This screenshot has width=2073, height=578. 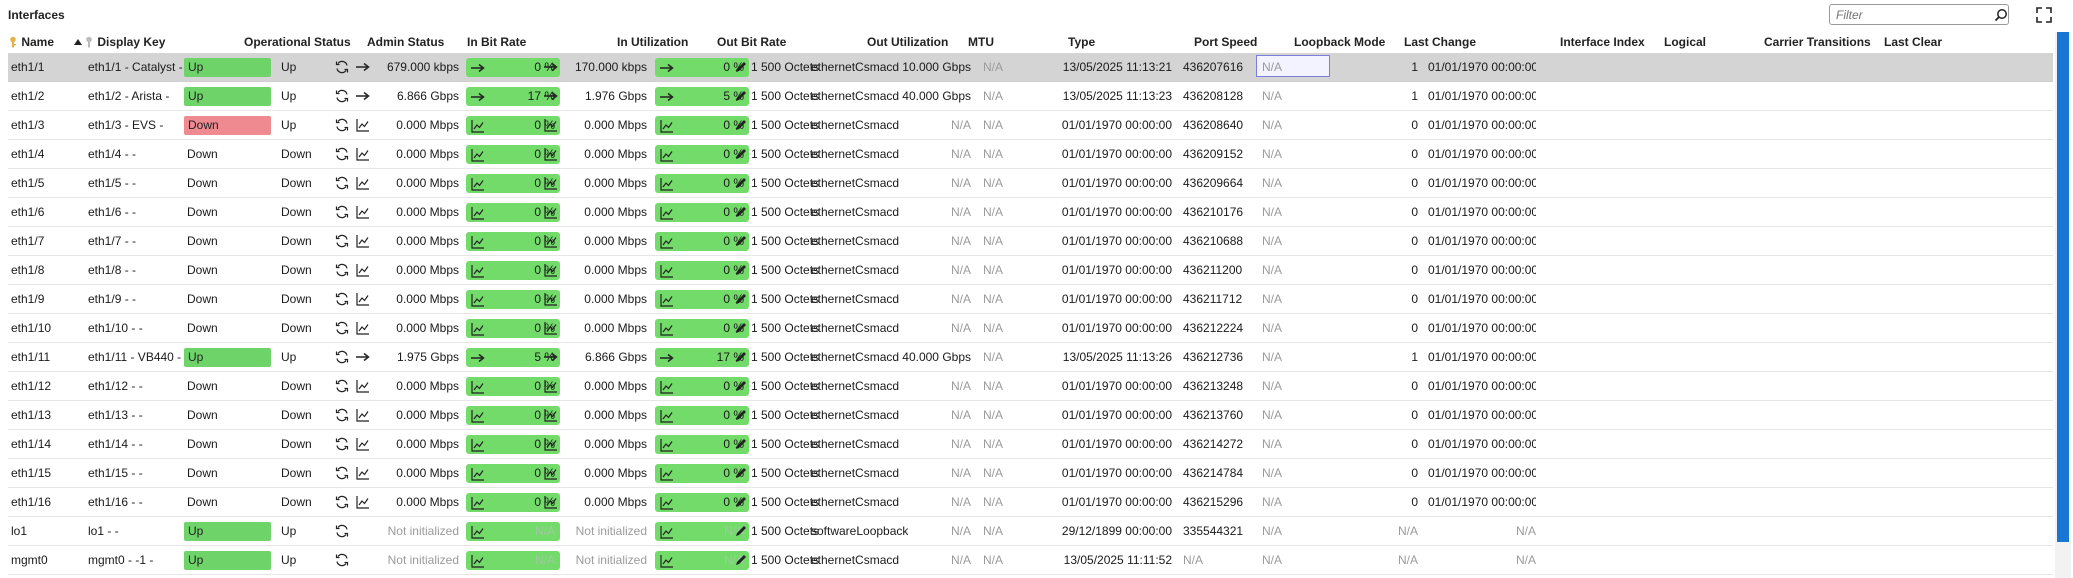 I want to click on column-header-carrier: Carrier Transitions, so click(x=1817, y=42).